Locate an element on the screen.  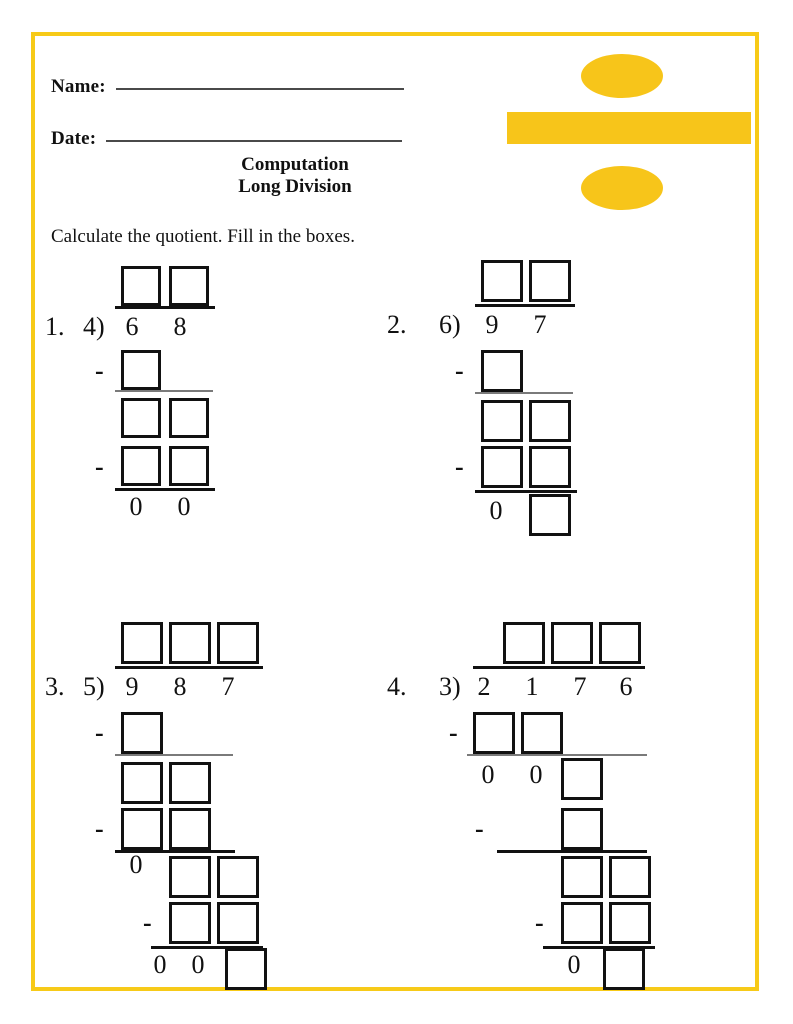
problem-number: 1. is located at coordinates (55, 326).